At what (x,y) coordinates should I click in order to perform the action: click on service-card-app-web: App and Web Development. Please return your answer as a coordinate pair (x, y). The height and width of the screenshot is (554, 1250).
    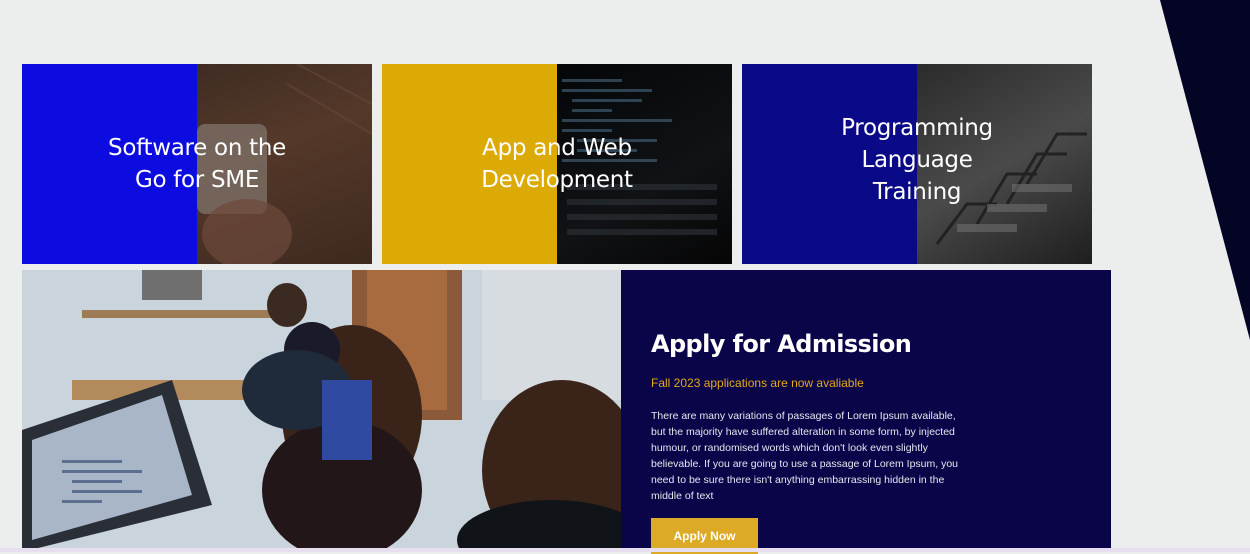
    Looking at the image, I should click on (557, 164).